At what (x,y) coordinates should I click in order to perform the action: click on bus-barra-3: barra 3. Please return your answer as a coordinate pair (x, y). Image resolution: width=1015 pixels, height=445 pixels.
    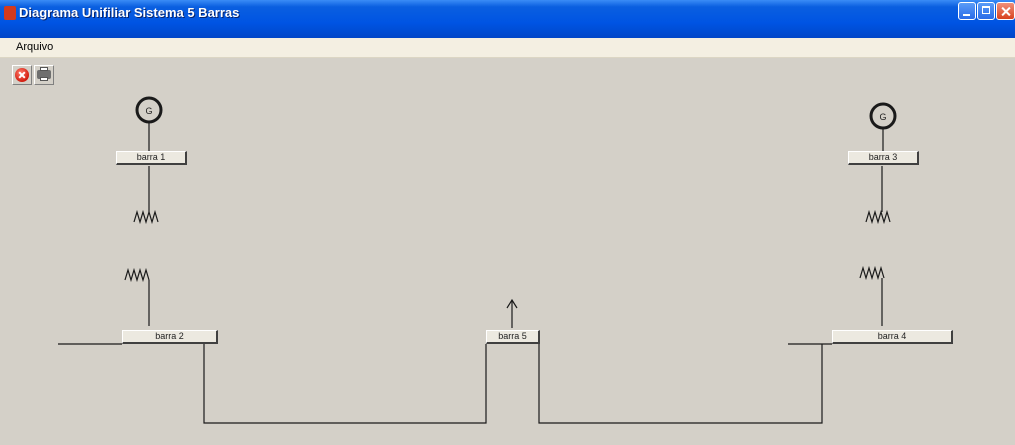
    Looking at the image, I should click on (883, 158).